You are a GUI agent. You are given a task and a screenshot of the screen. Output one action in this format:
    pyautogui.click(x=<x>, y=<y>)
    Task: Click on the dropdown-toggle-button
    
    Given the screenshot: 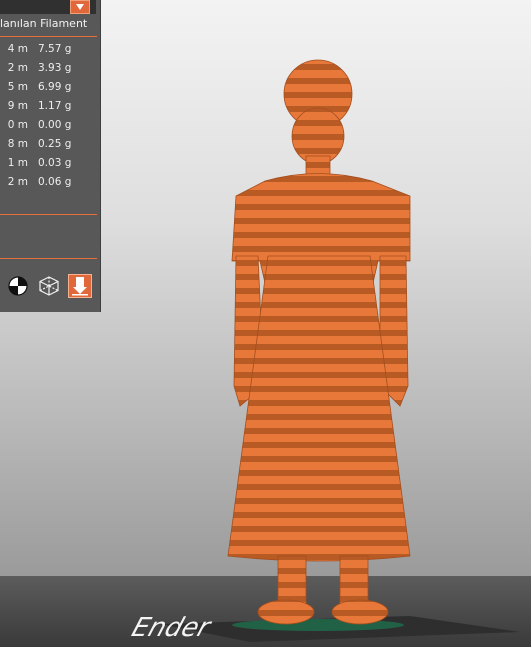 What is the action you would take?
    pyautogui.click(x=80, y=7)
    